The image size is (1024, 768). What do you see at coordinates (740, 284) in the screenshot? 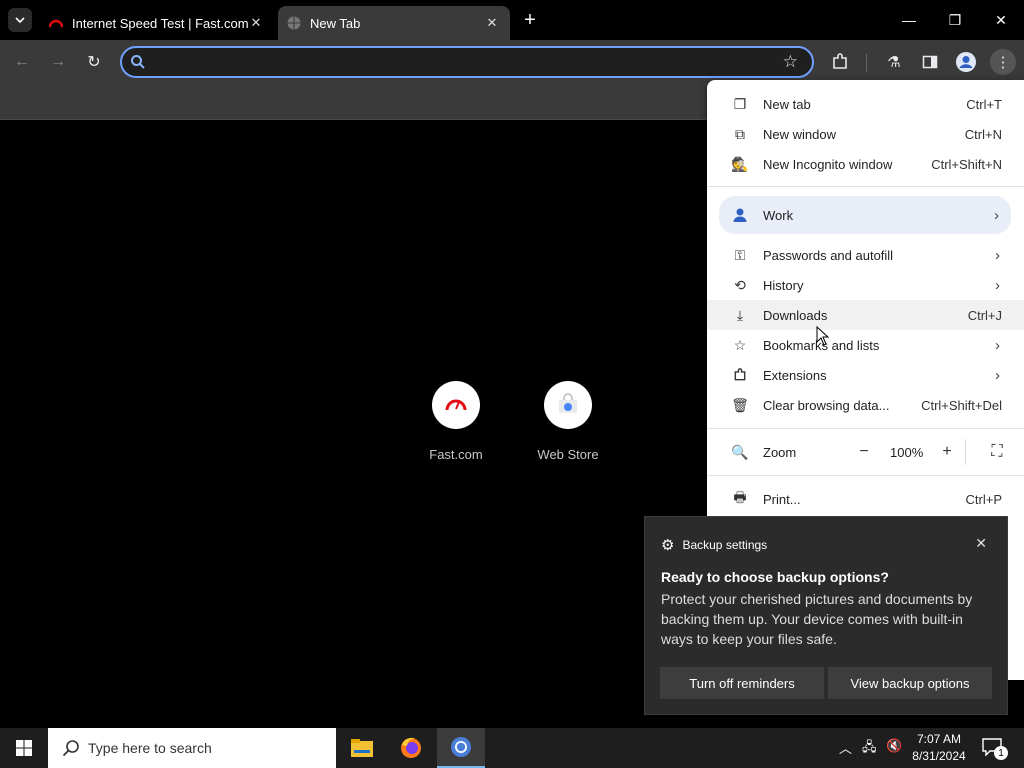
I see `history-icon: ⟲` at bounding box center [740, 284].